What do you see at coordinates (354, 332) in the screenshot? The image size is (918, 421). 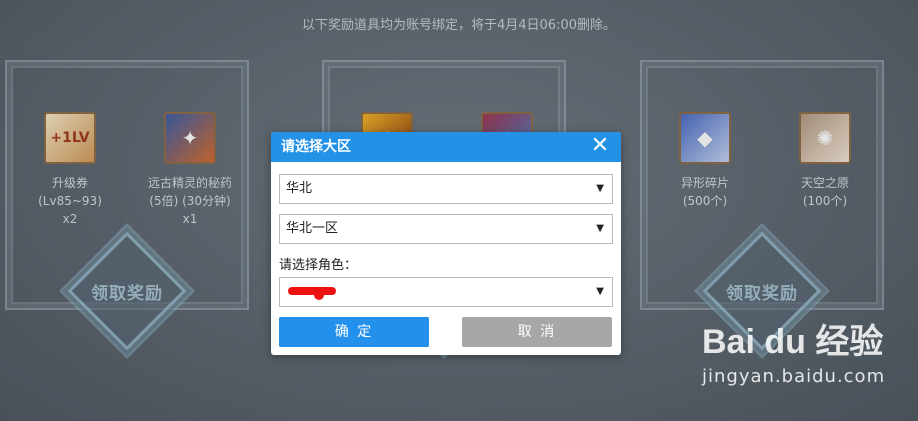 I see `confirm-button: 确 定` at bounding box center [354, 332].